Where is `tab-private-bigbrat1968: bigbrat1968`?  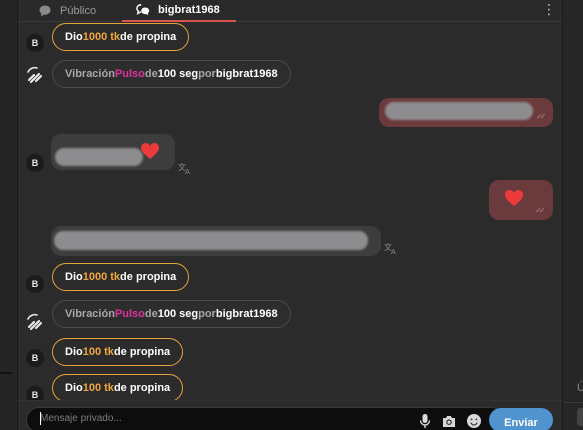 tab-private-bigbrat1968: bigbrat1968 is located at coordinates (179, 11).